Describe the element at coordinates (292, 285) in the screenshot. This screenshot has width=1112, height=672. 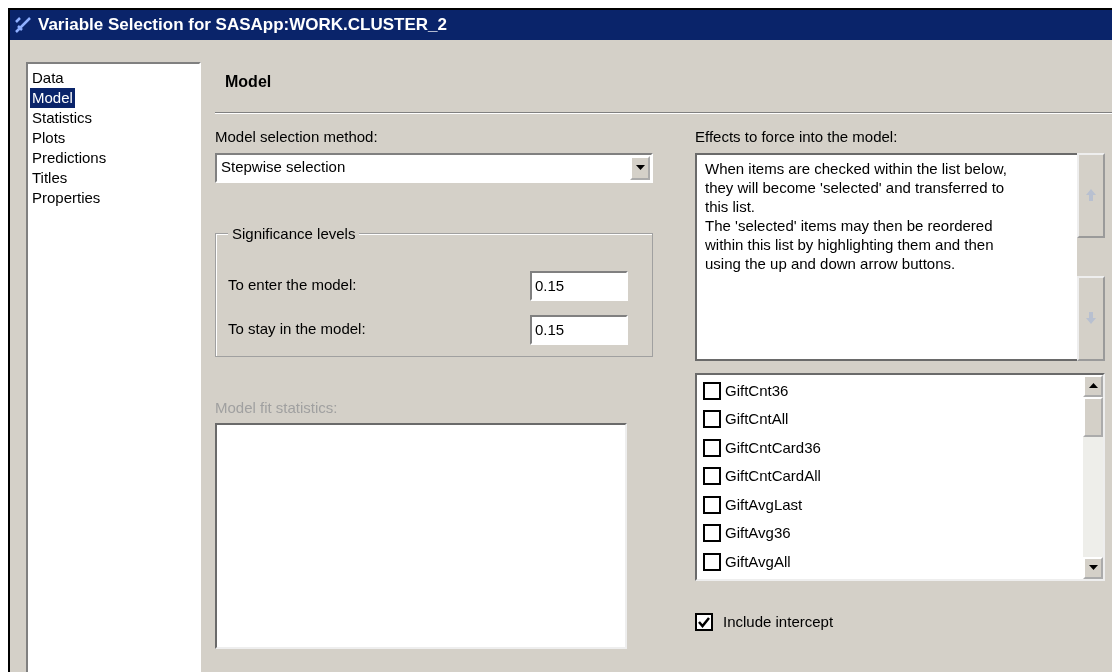
I see `field-label: To enter the model:` at that location.